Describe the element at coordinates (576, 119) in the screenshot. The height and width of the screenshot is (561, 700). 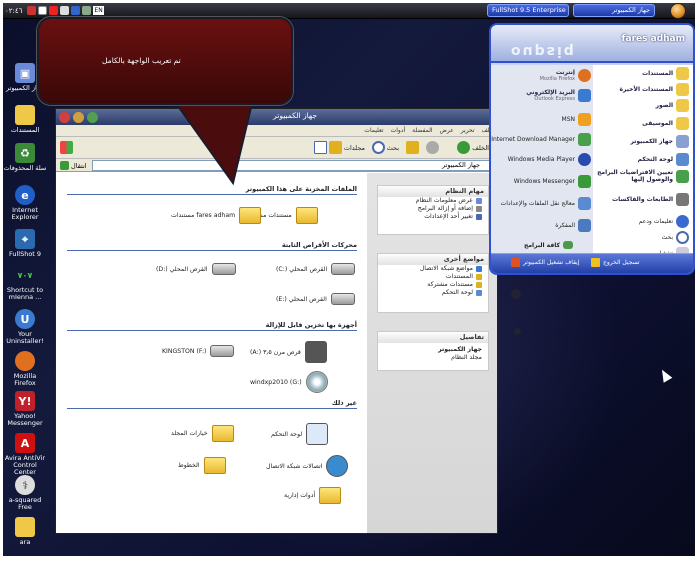
I see `start-item-msn: MSN` at that location.